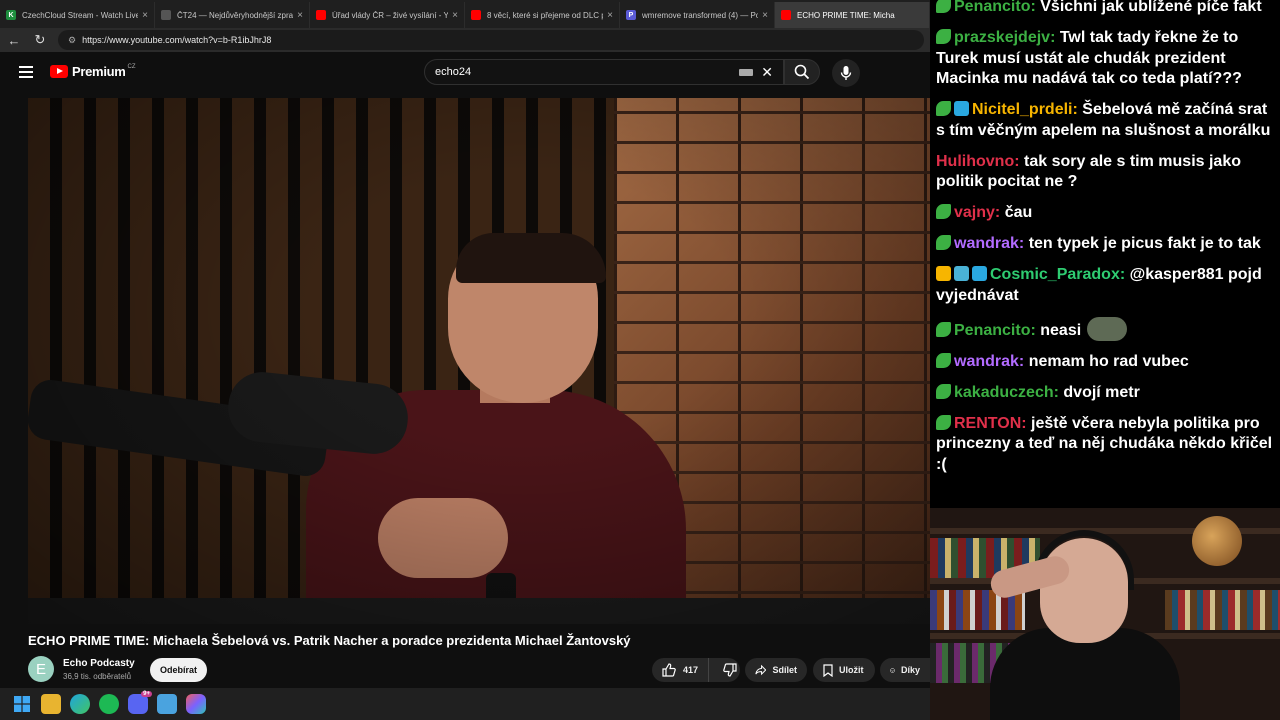 The width and height of the screenshot is (1280, 720). What do you see at coordinates (852, 15) in the screenshot?
I see `browser-tab: ECHO PRIME TIME: Micha` at bounding box center [852, 15].